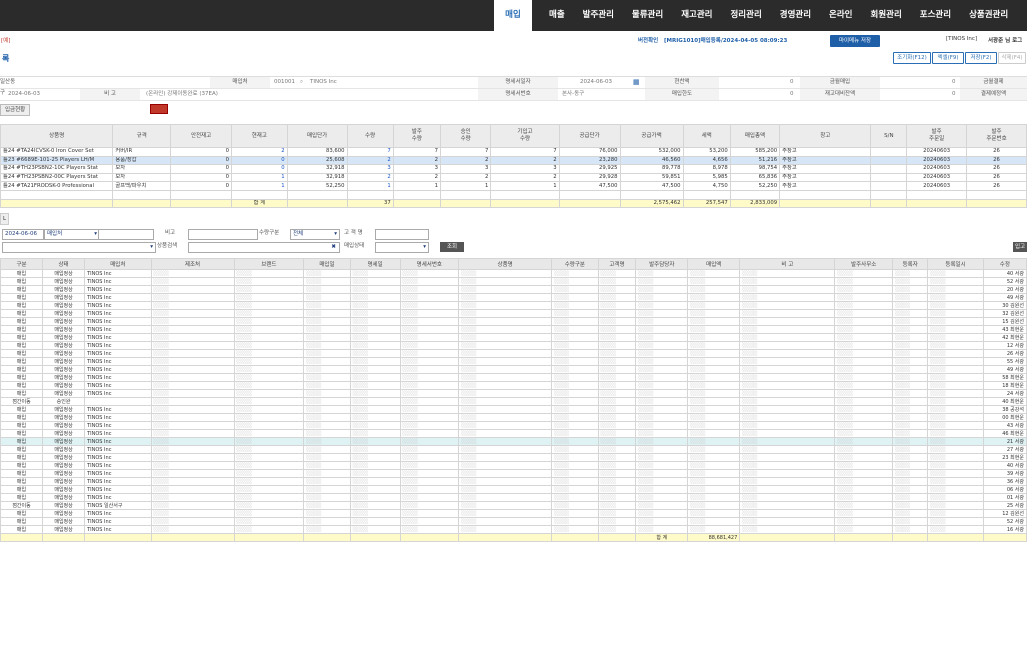  What do you see at coordinates (259, 169) in the screenshot?
I see `cell-stock: 0` at bounding box center [259, 169].